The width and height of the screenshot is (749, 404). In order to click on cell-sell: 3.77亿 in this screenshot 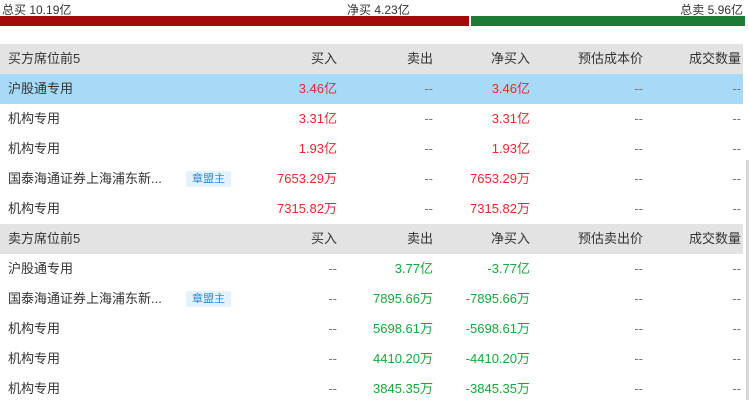, I will do `click(413, 268)`.